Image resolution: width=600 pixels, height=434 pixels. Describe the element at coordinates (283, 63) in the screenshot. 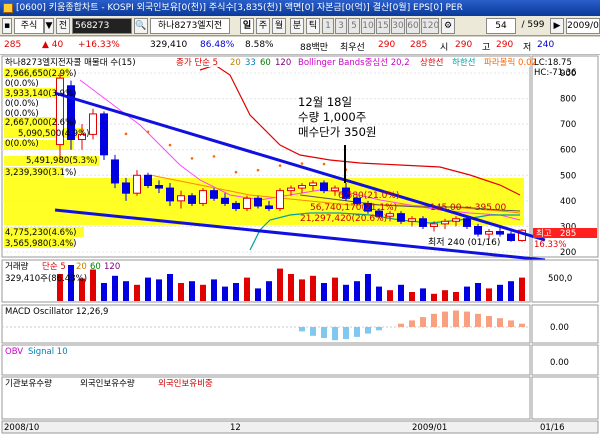

I see `price-legend-ma120: 120` at that location.